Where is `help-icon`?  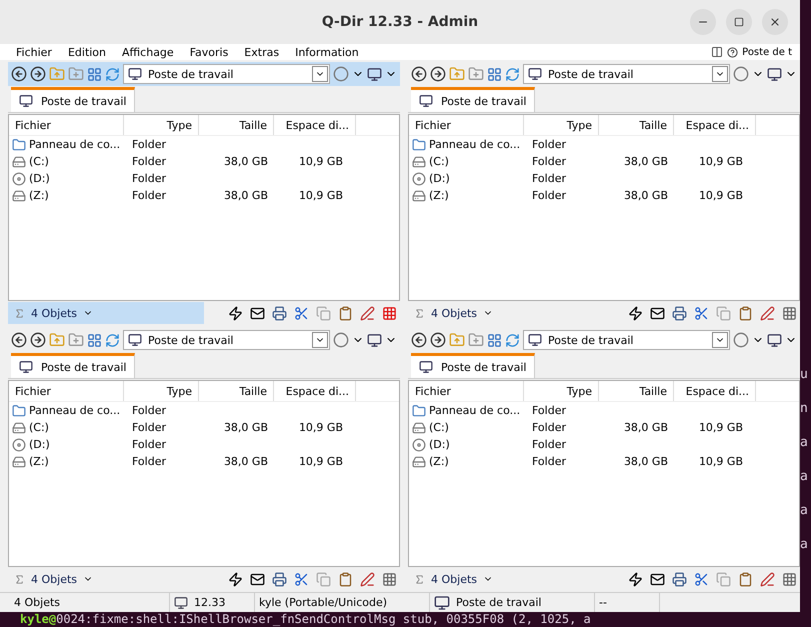
help-icon is located at coordinates (732, 52).